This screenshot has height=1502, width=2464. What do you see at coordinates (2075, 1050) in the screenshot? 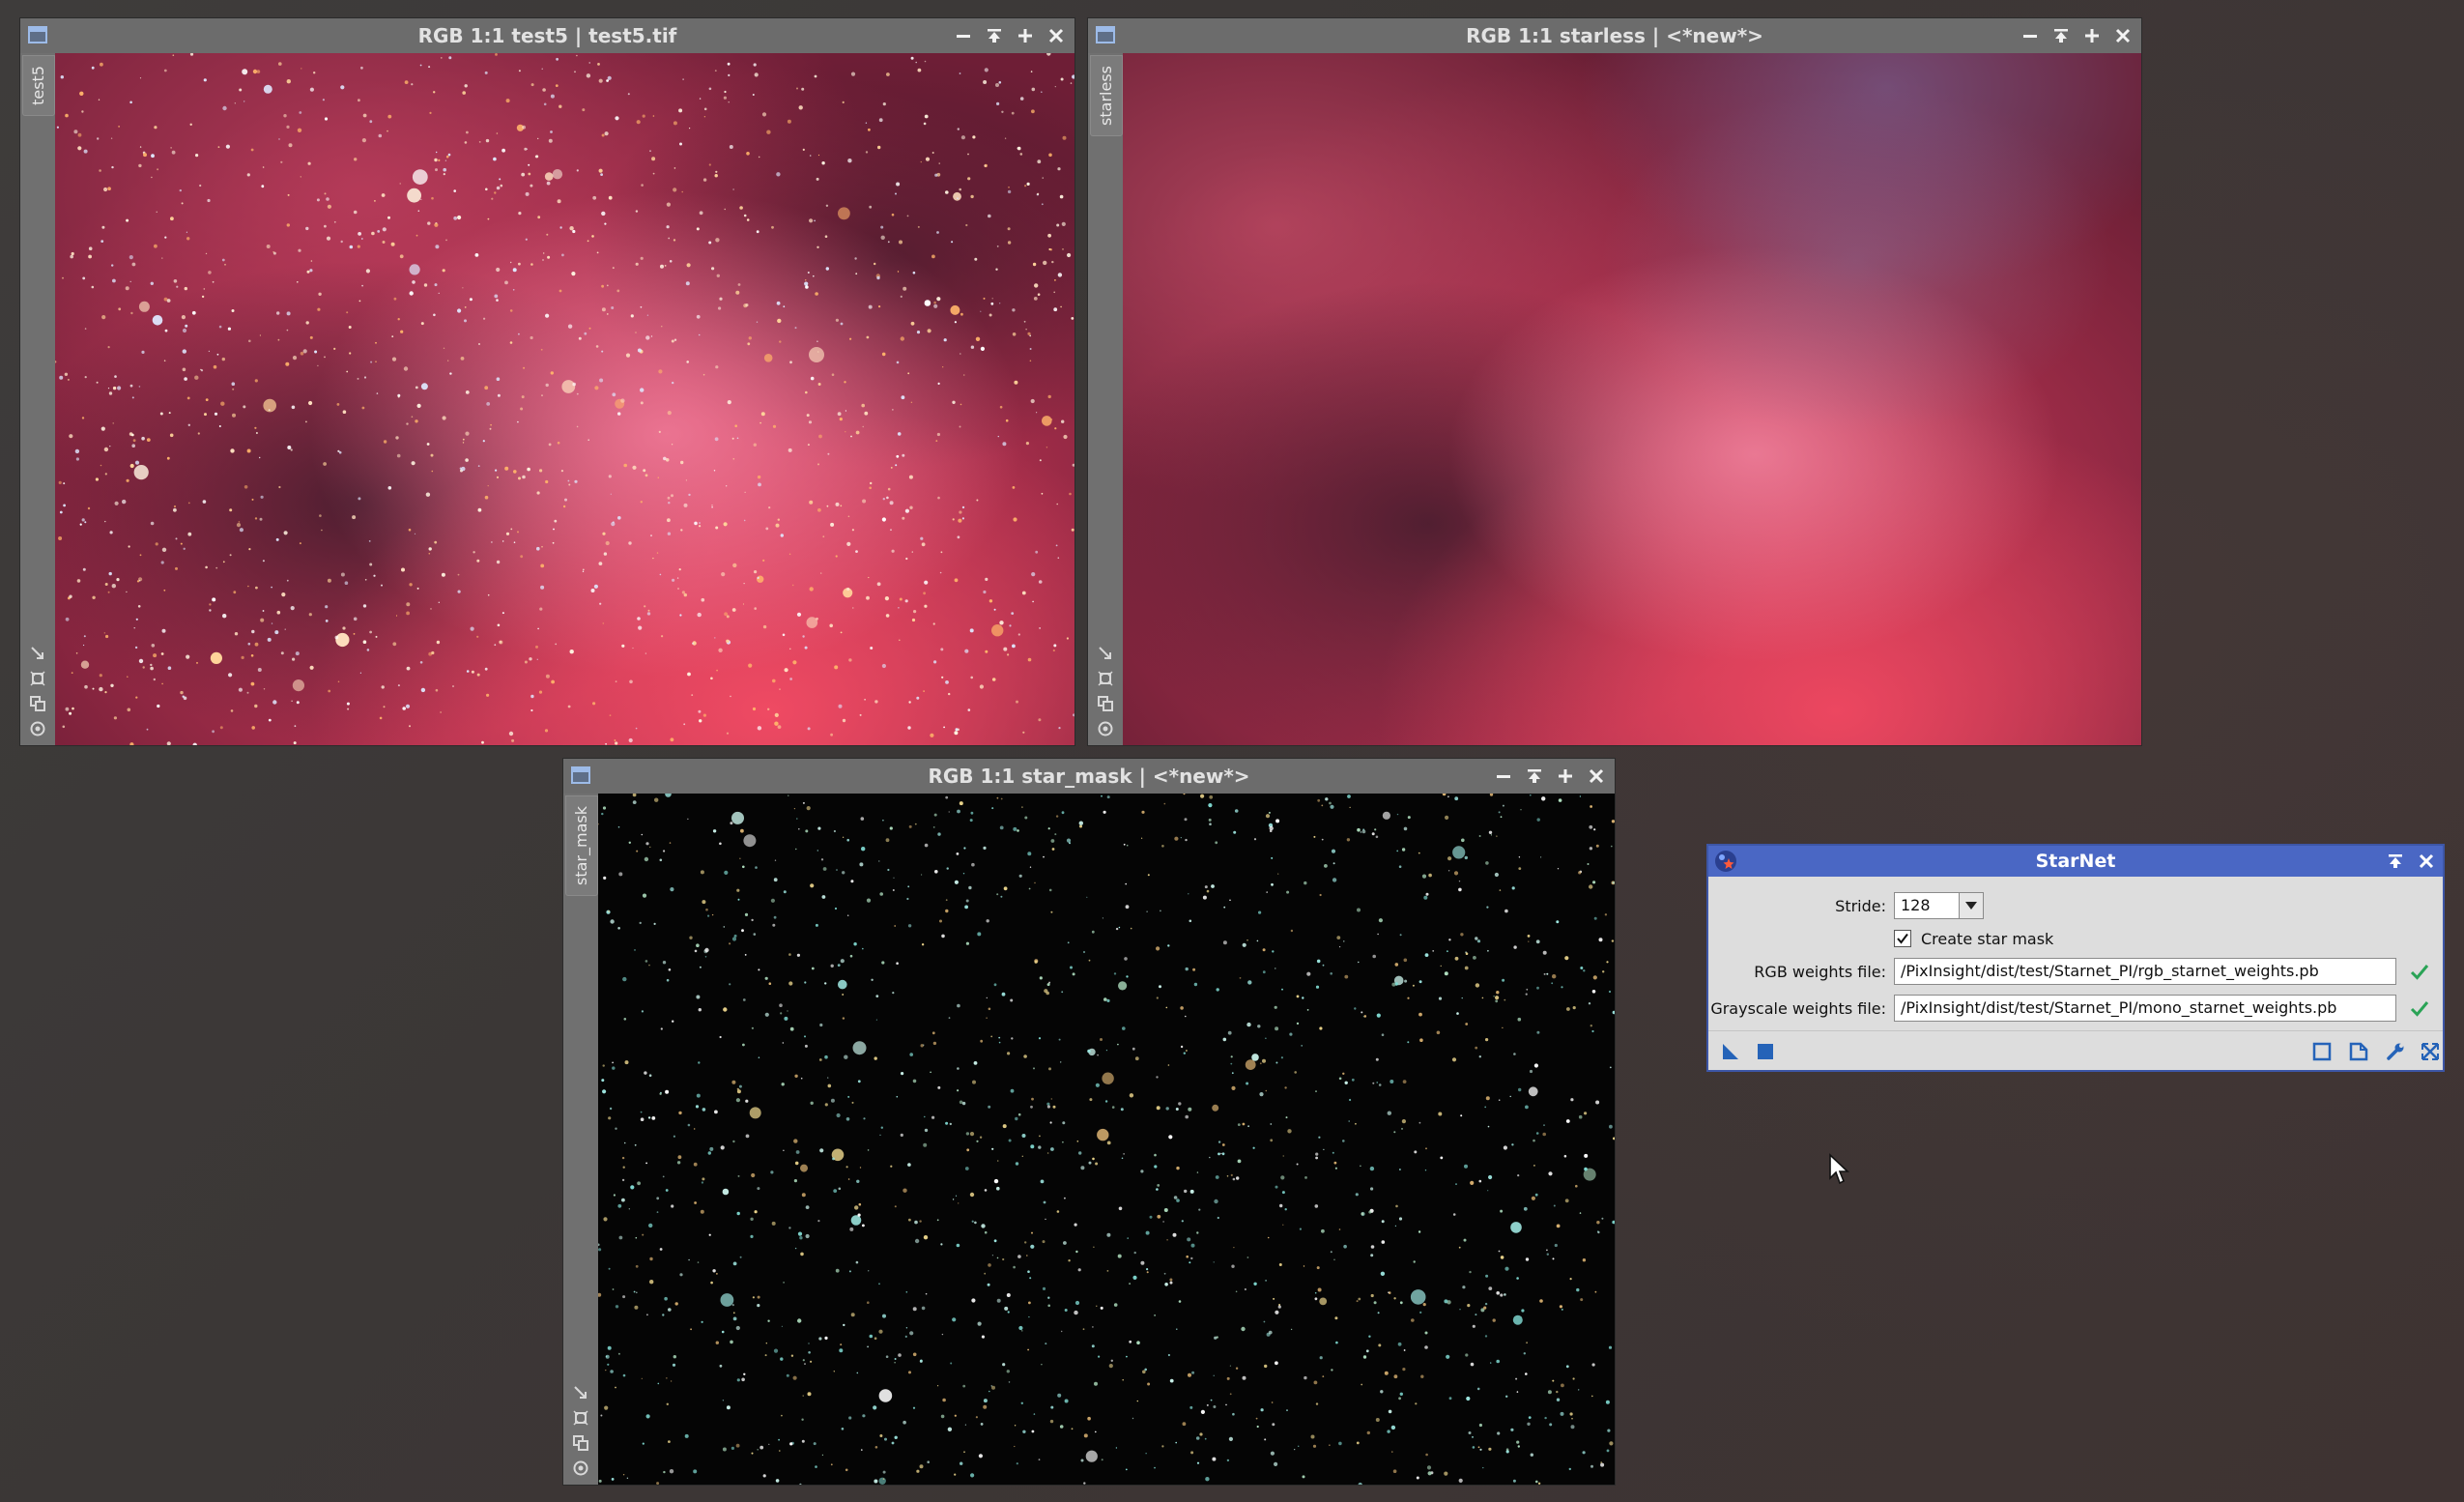
I see `dialog-toolbar` at bounding box center [2075, 1050].